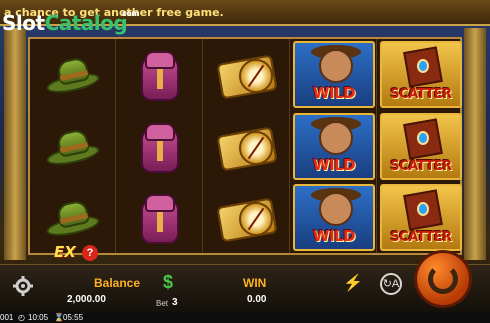  What do you see at coordinates (7, 317) in the screenshot?
I see `session-id: 001` at bounding box center [7, 317].